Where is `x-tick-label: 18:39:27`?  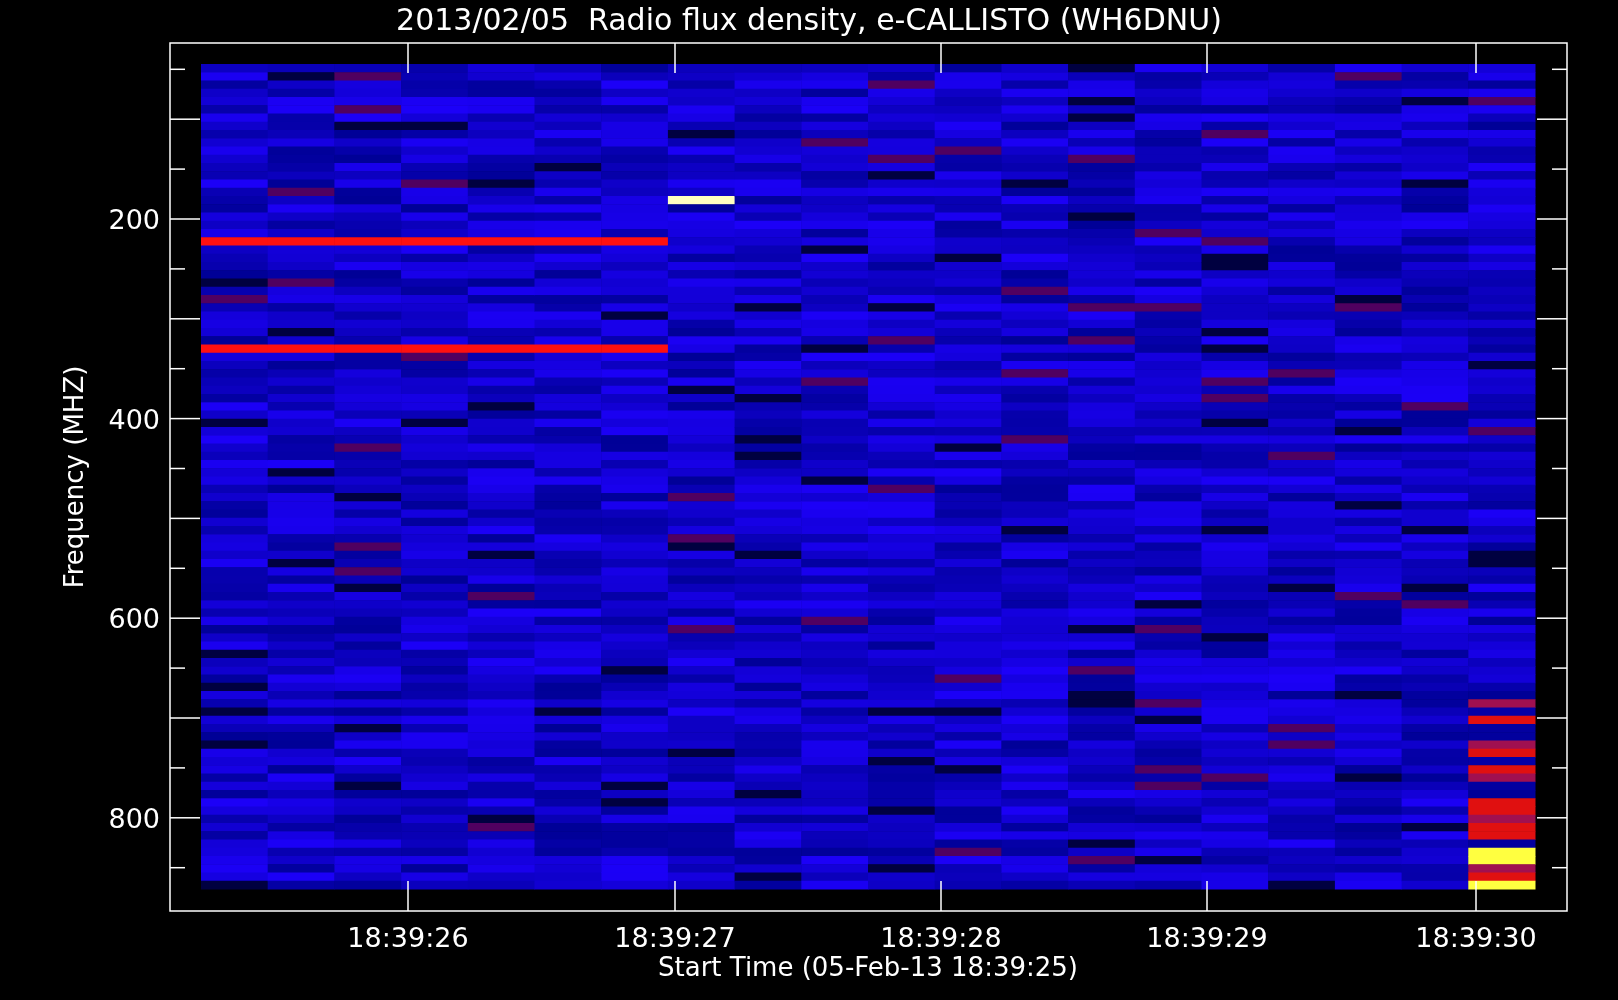 x-tick-label: 18:39:27 is located at coordinates (675, 937).